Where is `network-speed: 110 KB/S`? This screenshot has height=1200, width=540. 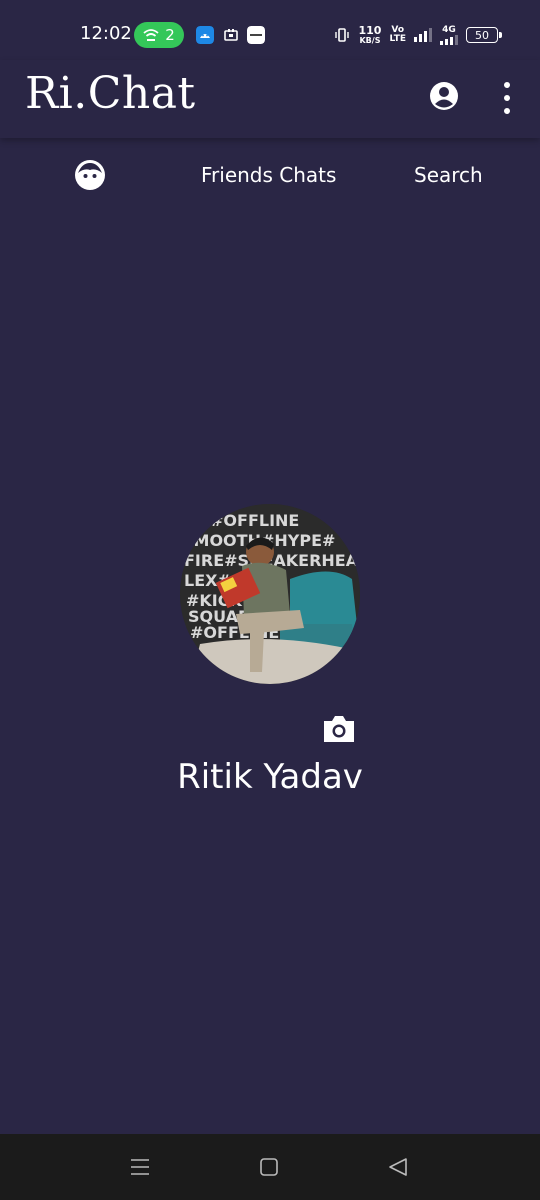
network-speed: 110 KB/S is located at coordinates (370, 34).